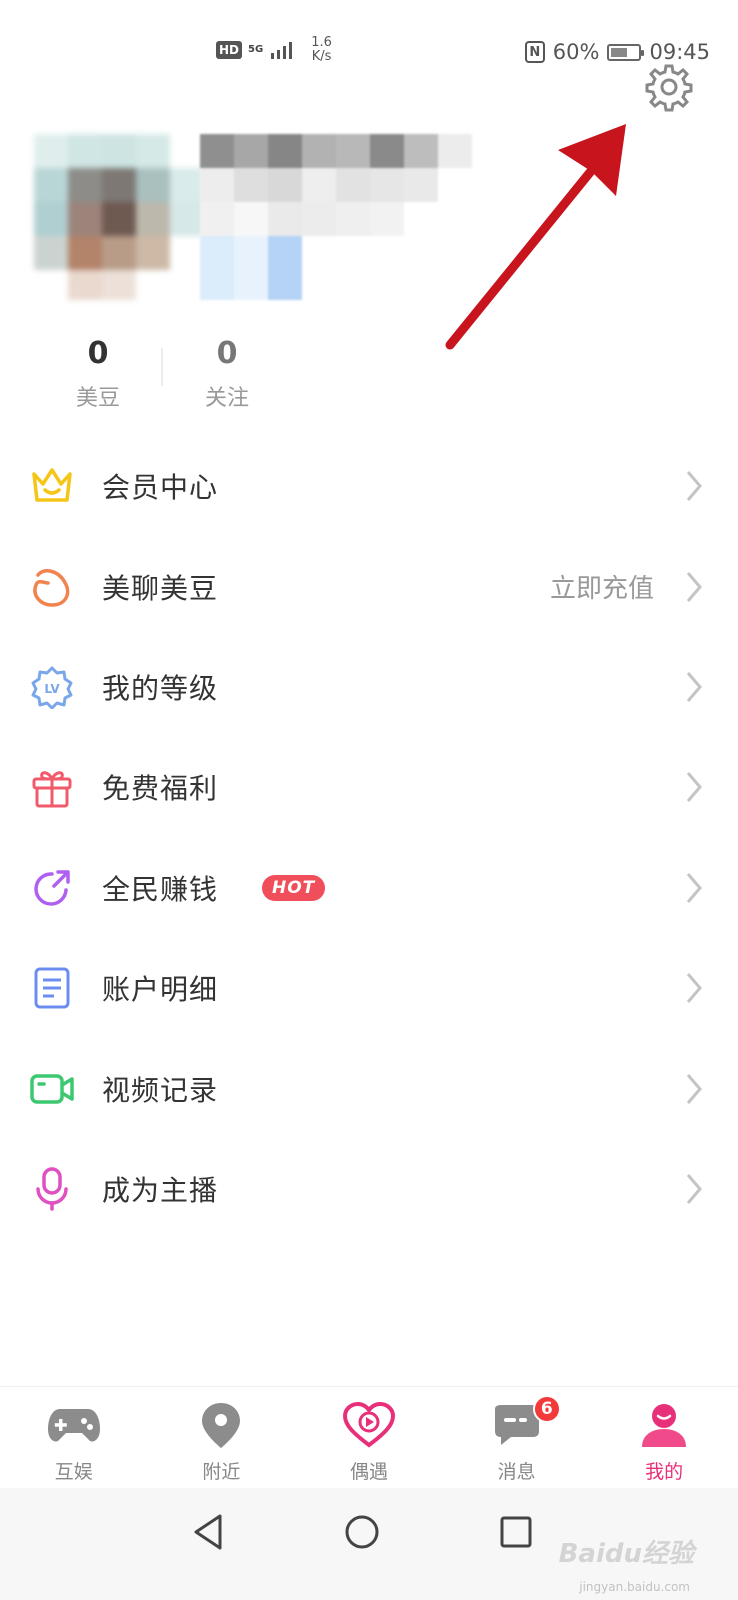 This screenshot has height=1600, width=738. I want to click on home-circle-icon, so click(362, 1532).